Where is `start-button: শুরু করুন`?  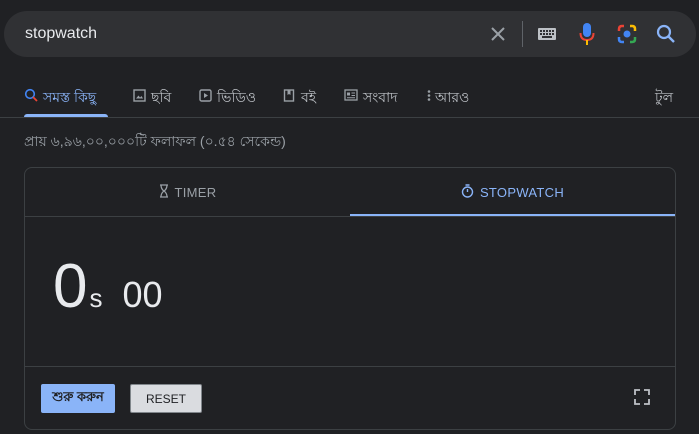
start-button: শুরু করুন is located at coordinates (78, 398).